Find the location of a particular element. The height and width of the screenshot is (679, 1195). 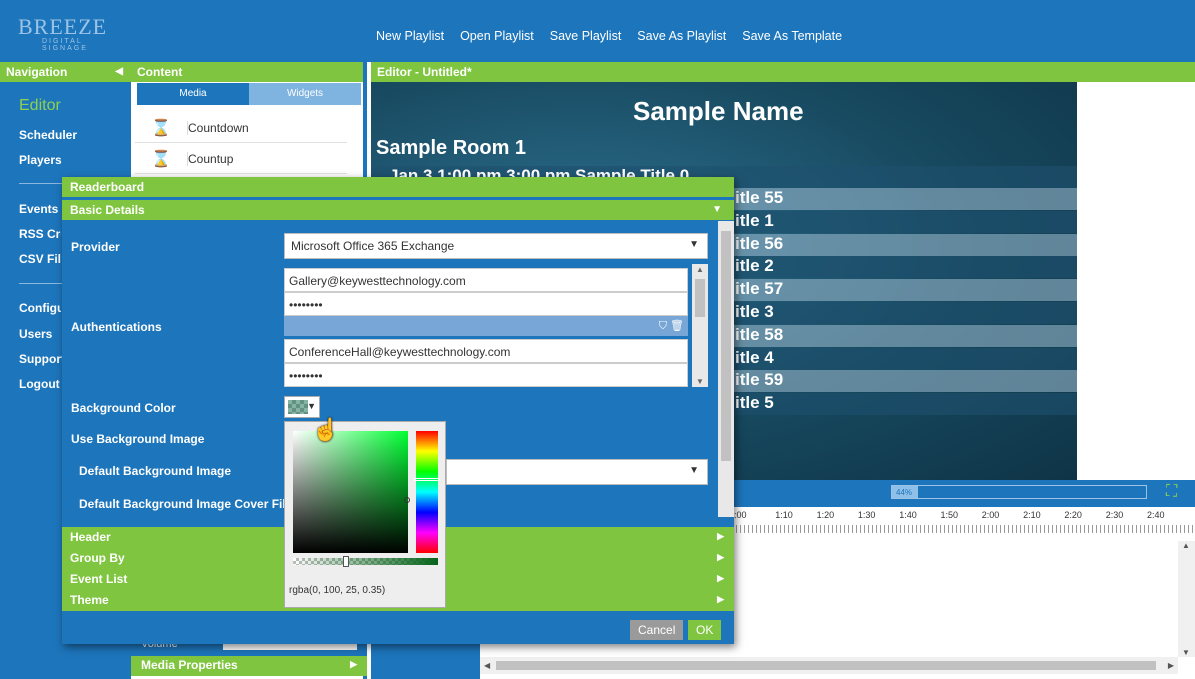

account-actions: ⛉ 🗑 is located at coordinates (486, 326).